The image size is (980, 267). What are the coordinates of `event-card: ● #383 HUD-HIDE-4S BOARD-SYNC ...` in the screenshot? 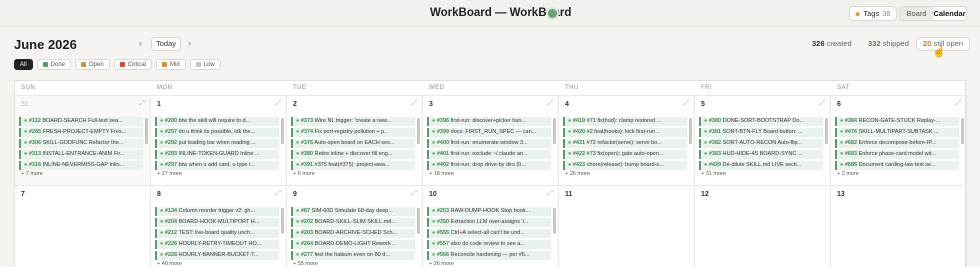 It's located at (761, 154).